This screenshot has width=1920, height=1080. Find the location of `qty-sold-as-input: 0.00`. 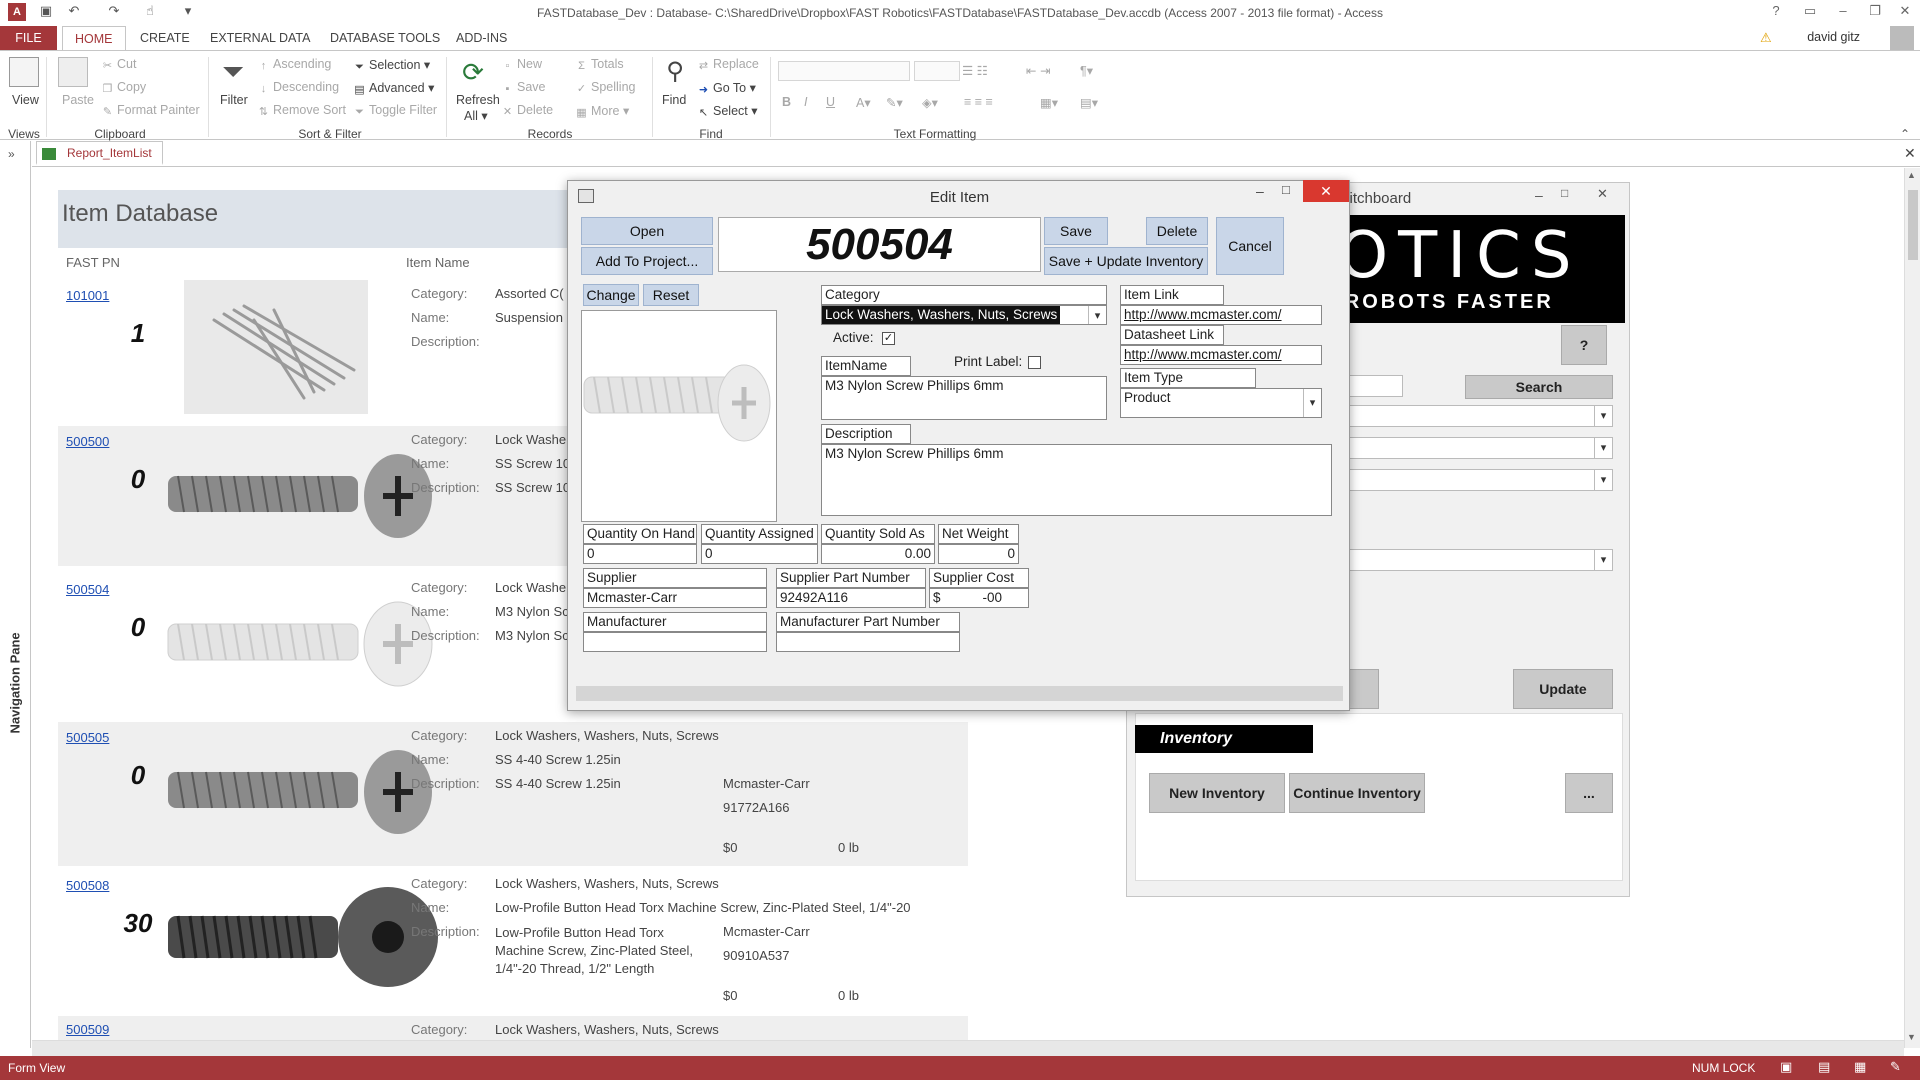

qty-sold-as-input: 0.00 is located at coordinates (878, 554).